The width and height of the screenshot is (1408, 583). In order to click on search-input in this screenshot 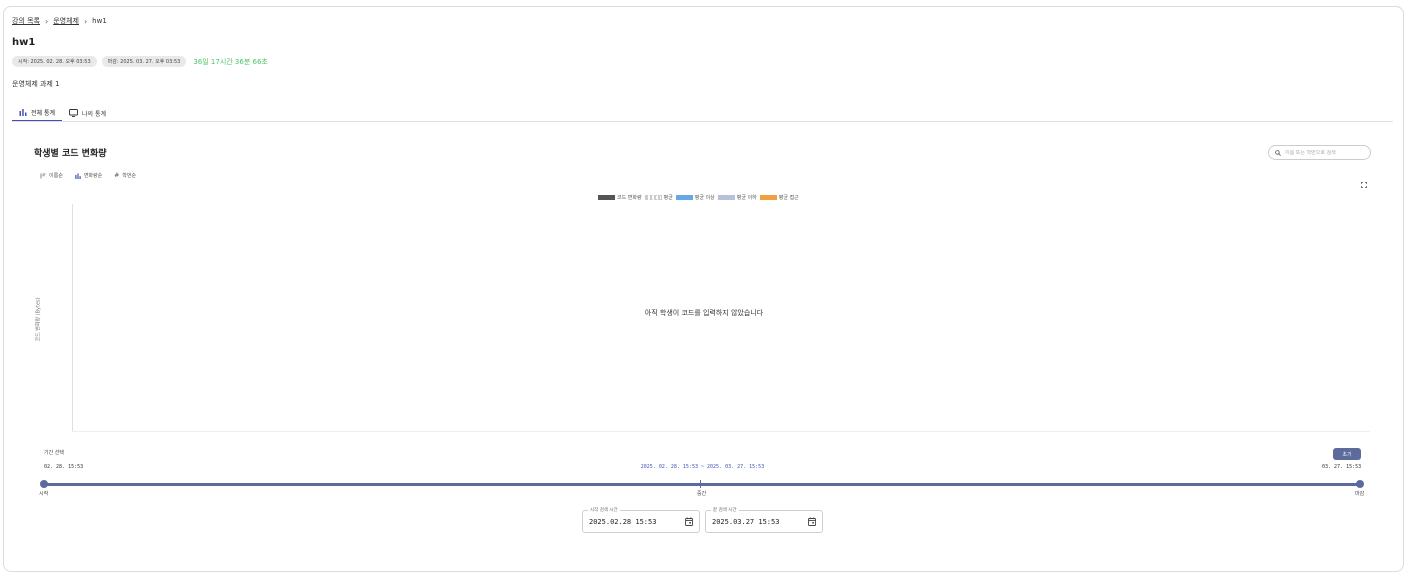, I will do `click(1327, 152)`.